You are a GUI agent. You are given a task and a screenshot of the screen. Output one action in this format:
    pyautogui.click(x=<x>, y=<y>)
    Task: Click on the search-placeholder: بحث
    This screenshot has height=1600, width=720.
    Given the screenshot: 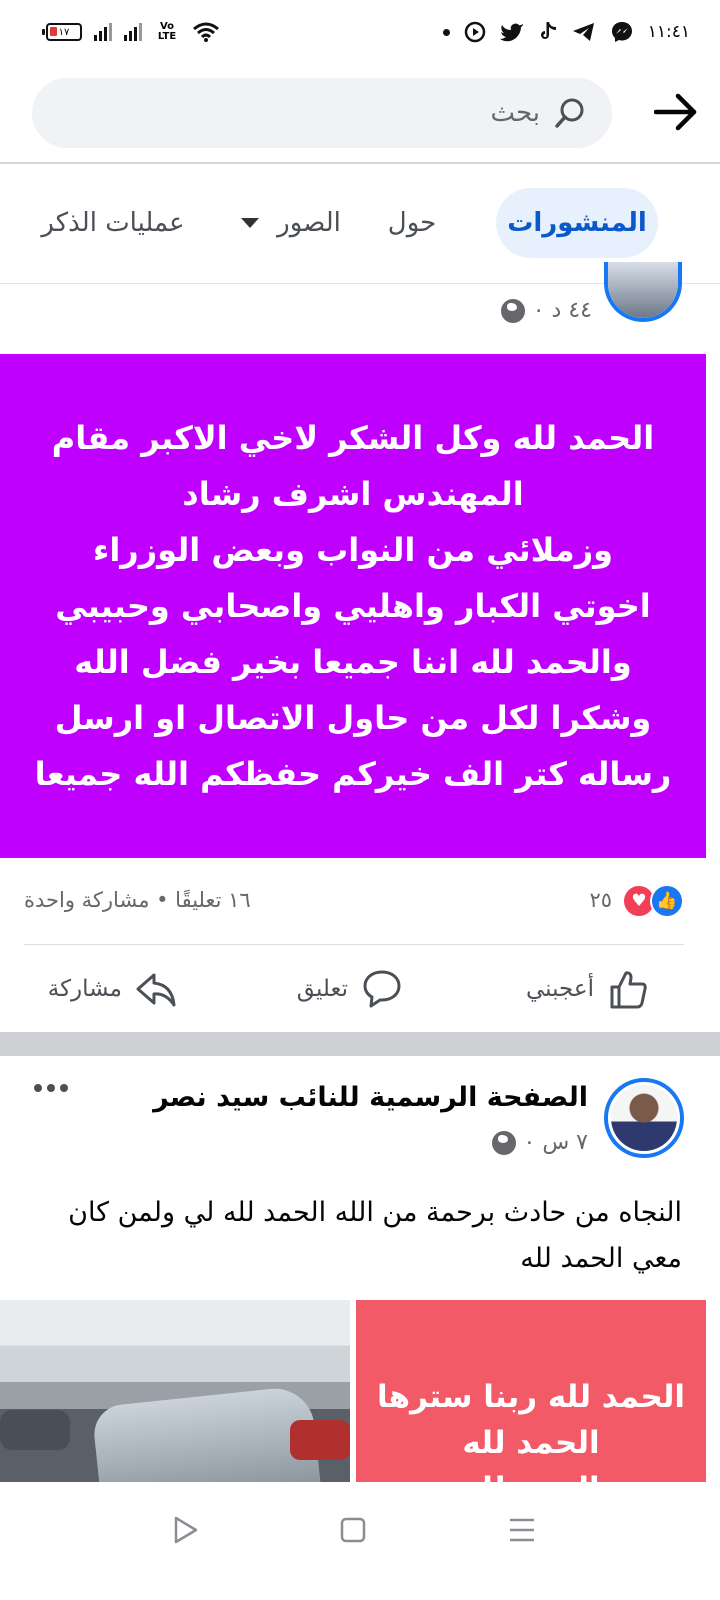 What is the action you would take?
    pyautogui.click(x=515, y=113)
    